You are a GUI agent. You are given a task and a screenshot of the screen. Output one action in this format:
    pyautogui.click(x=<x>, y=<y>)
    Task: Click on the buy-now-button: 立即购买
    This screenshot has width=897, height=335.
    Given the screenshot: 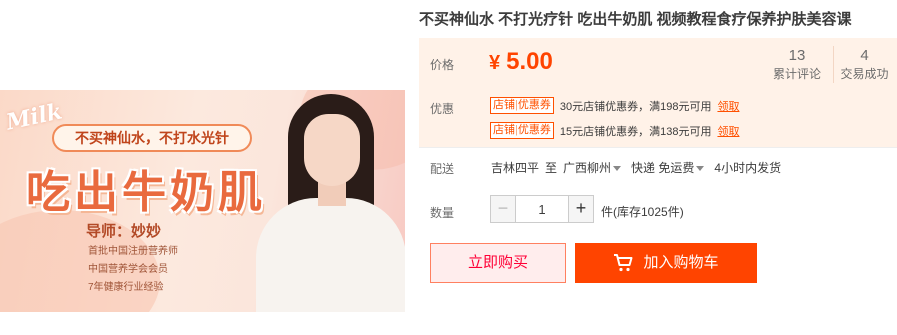 What is the action you would take?
    pyautogui.click(x=498, y=263)
    